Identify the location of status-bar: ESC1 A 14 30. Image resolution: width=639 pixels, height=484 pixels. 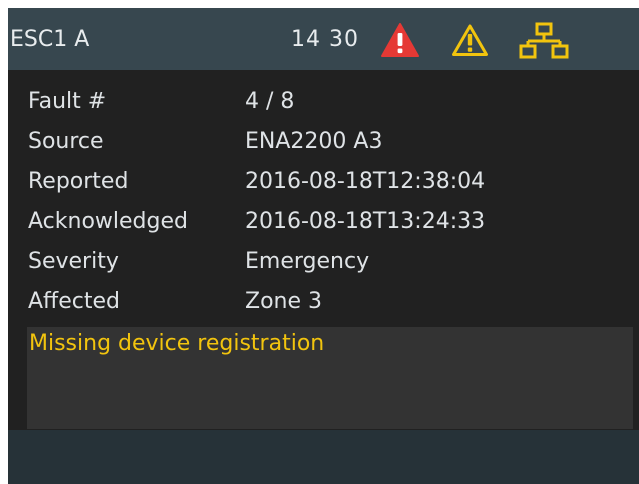
(323, 39).